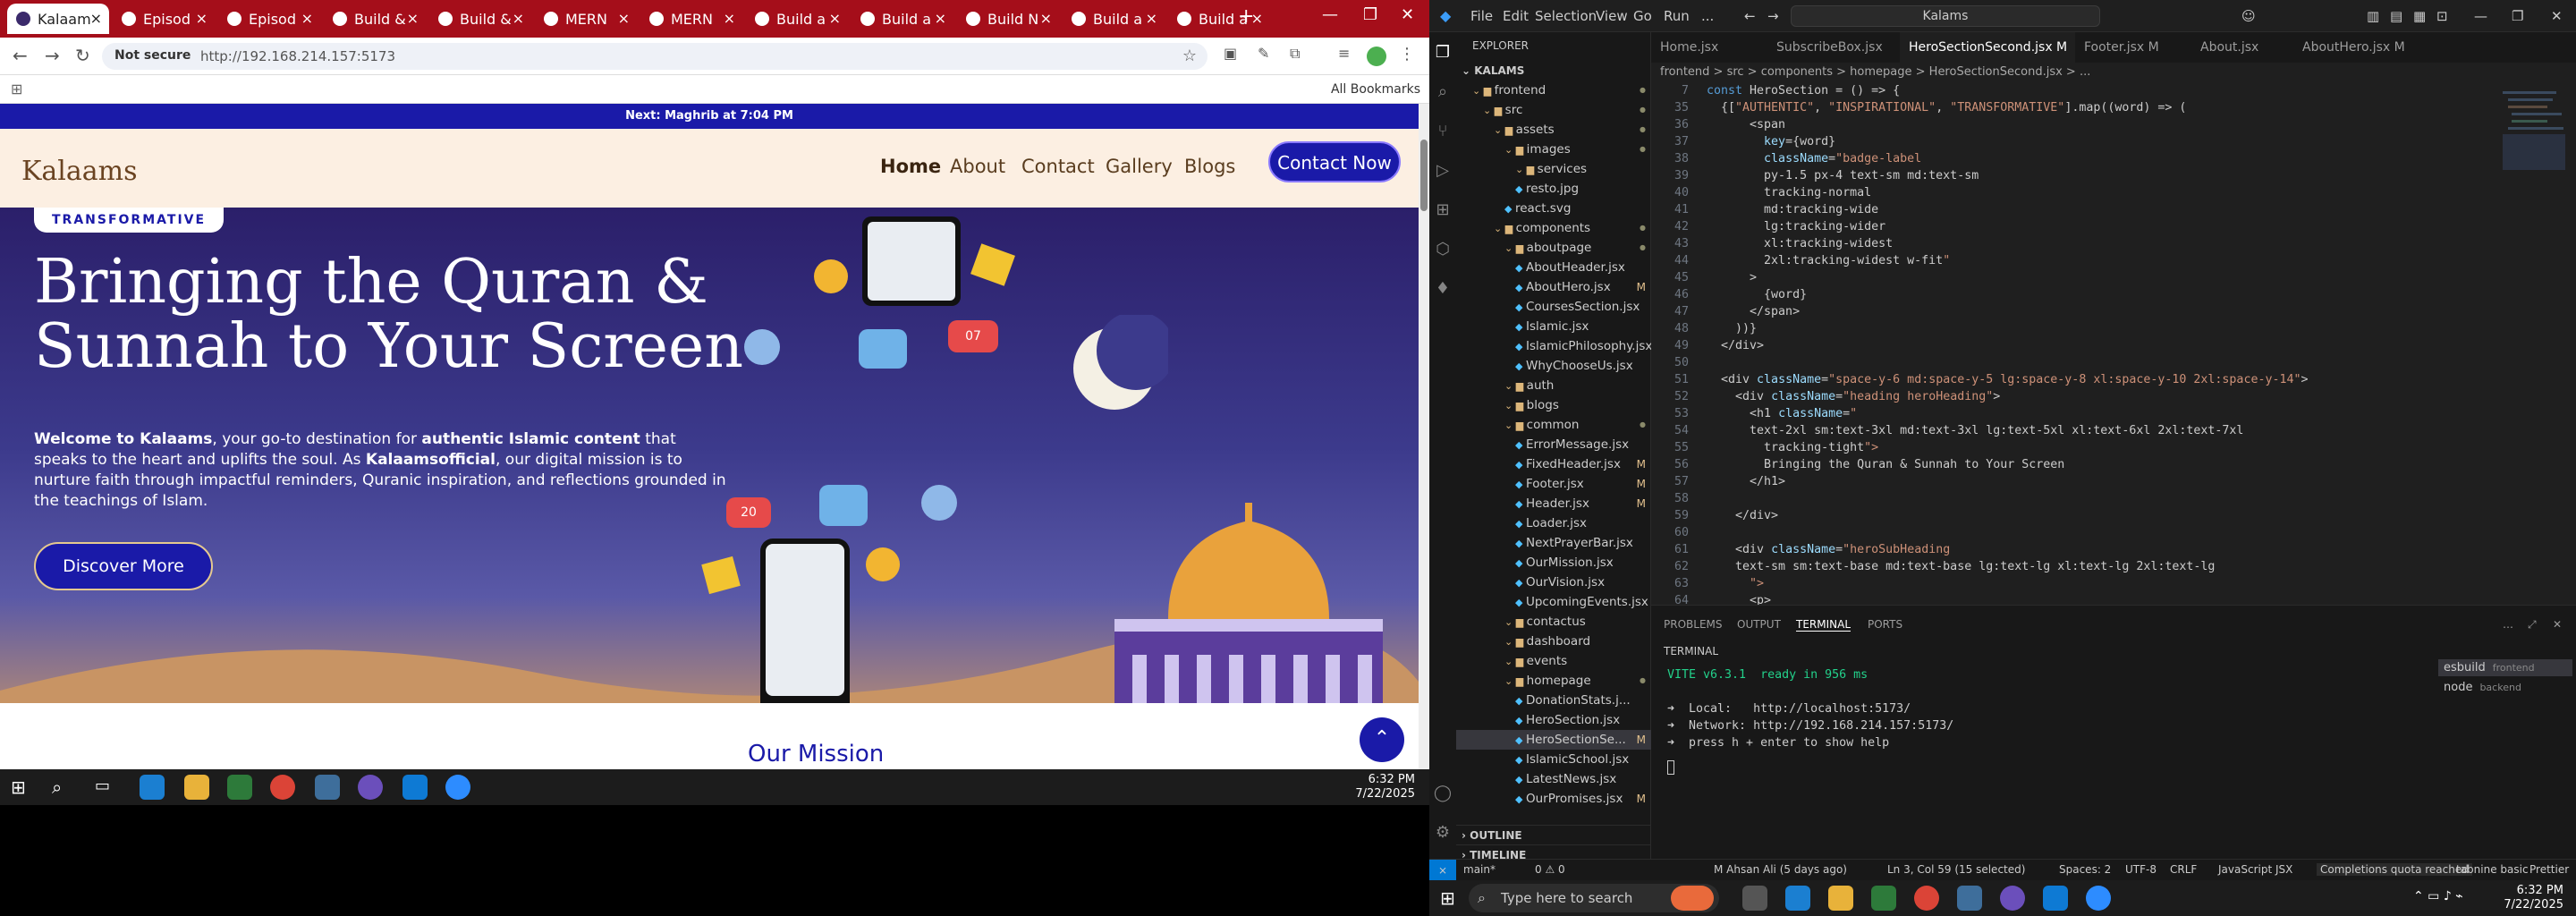  What do you see at coordinates (1370, 14) in the screenshot?
I see `maximize-icon: ❐` at bounding box center [1370, 14].